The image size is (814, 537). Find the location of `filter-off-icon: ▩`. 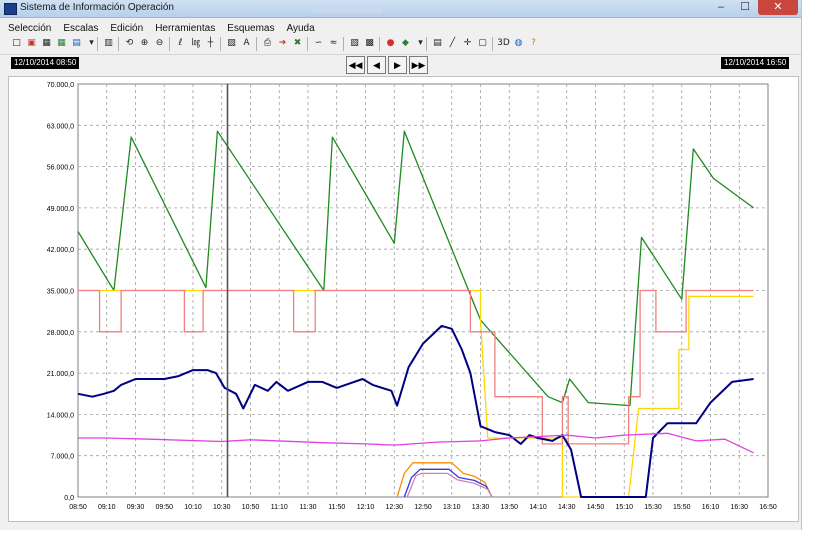

filter-off-icon: ▩ is located at coordinates (369, 43).